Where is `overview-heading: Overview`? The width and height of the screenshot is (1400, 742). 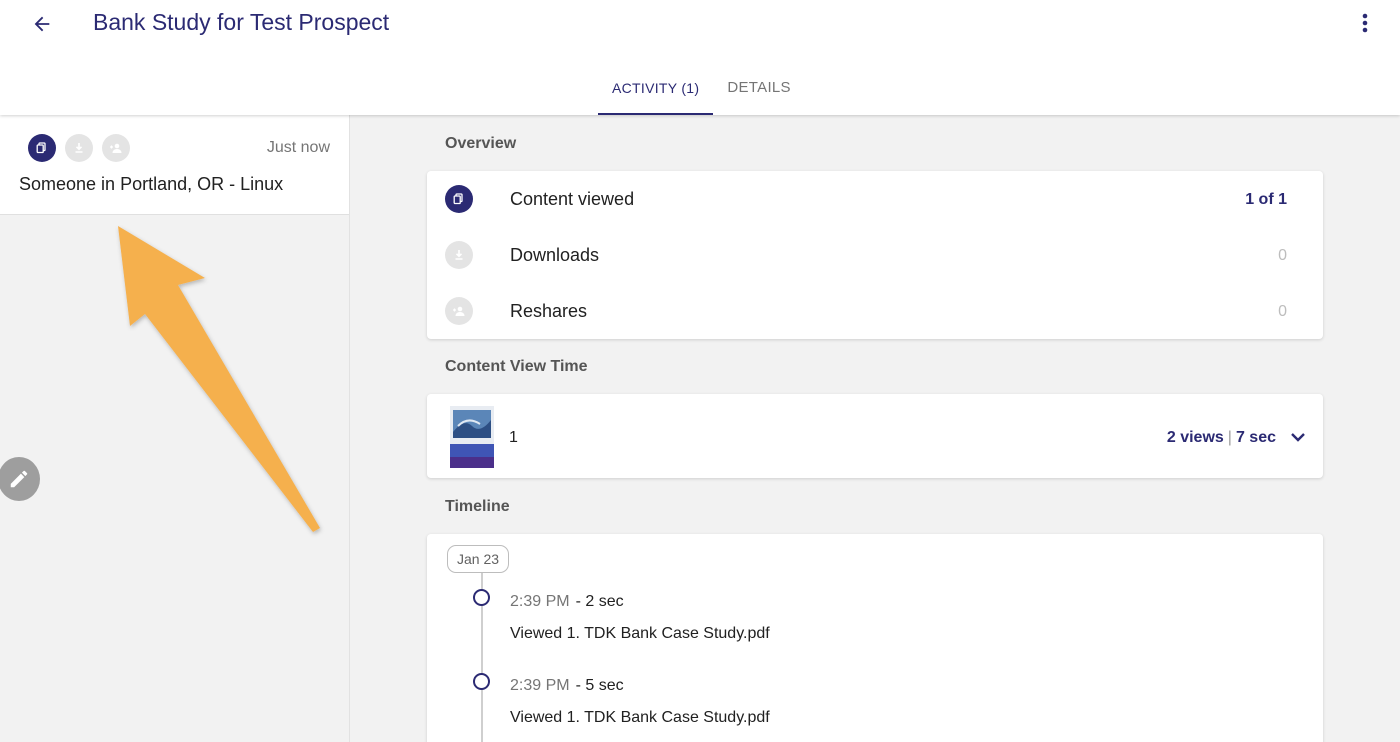 overview-heading: Overview is located at coordinates (481, 143).